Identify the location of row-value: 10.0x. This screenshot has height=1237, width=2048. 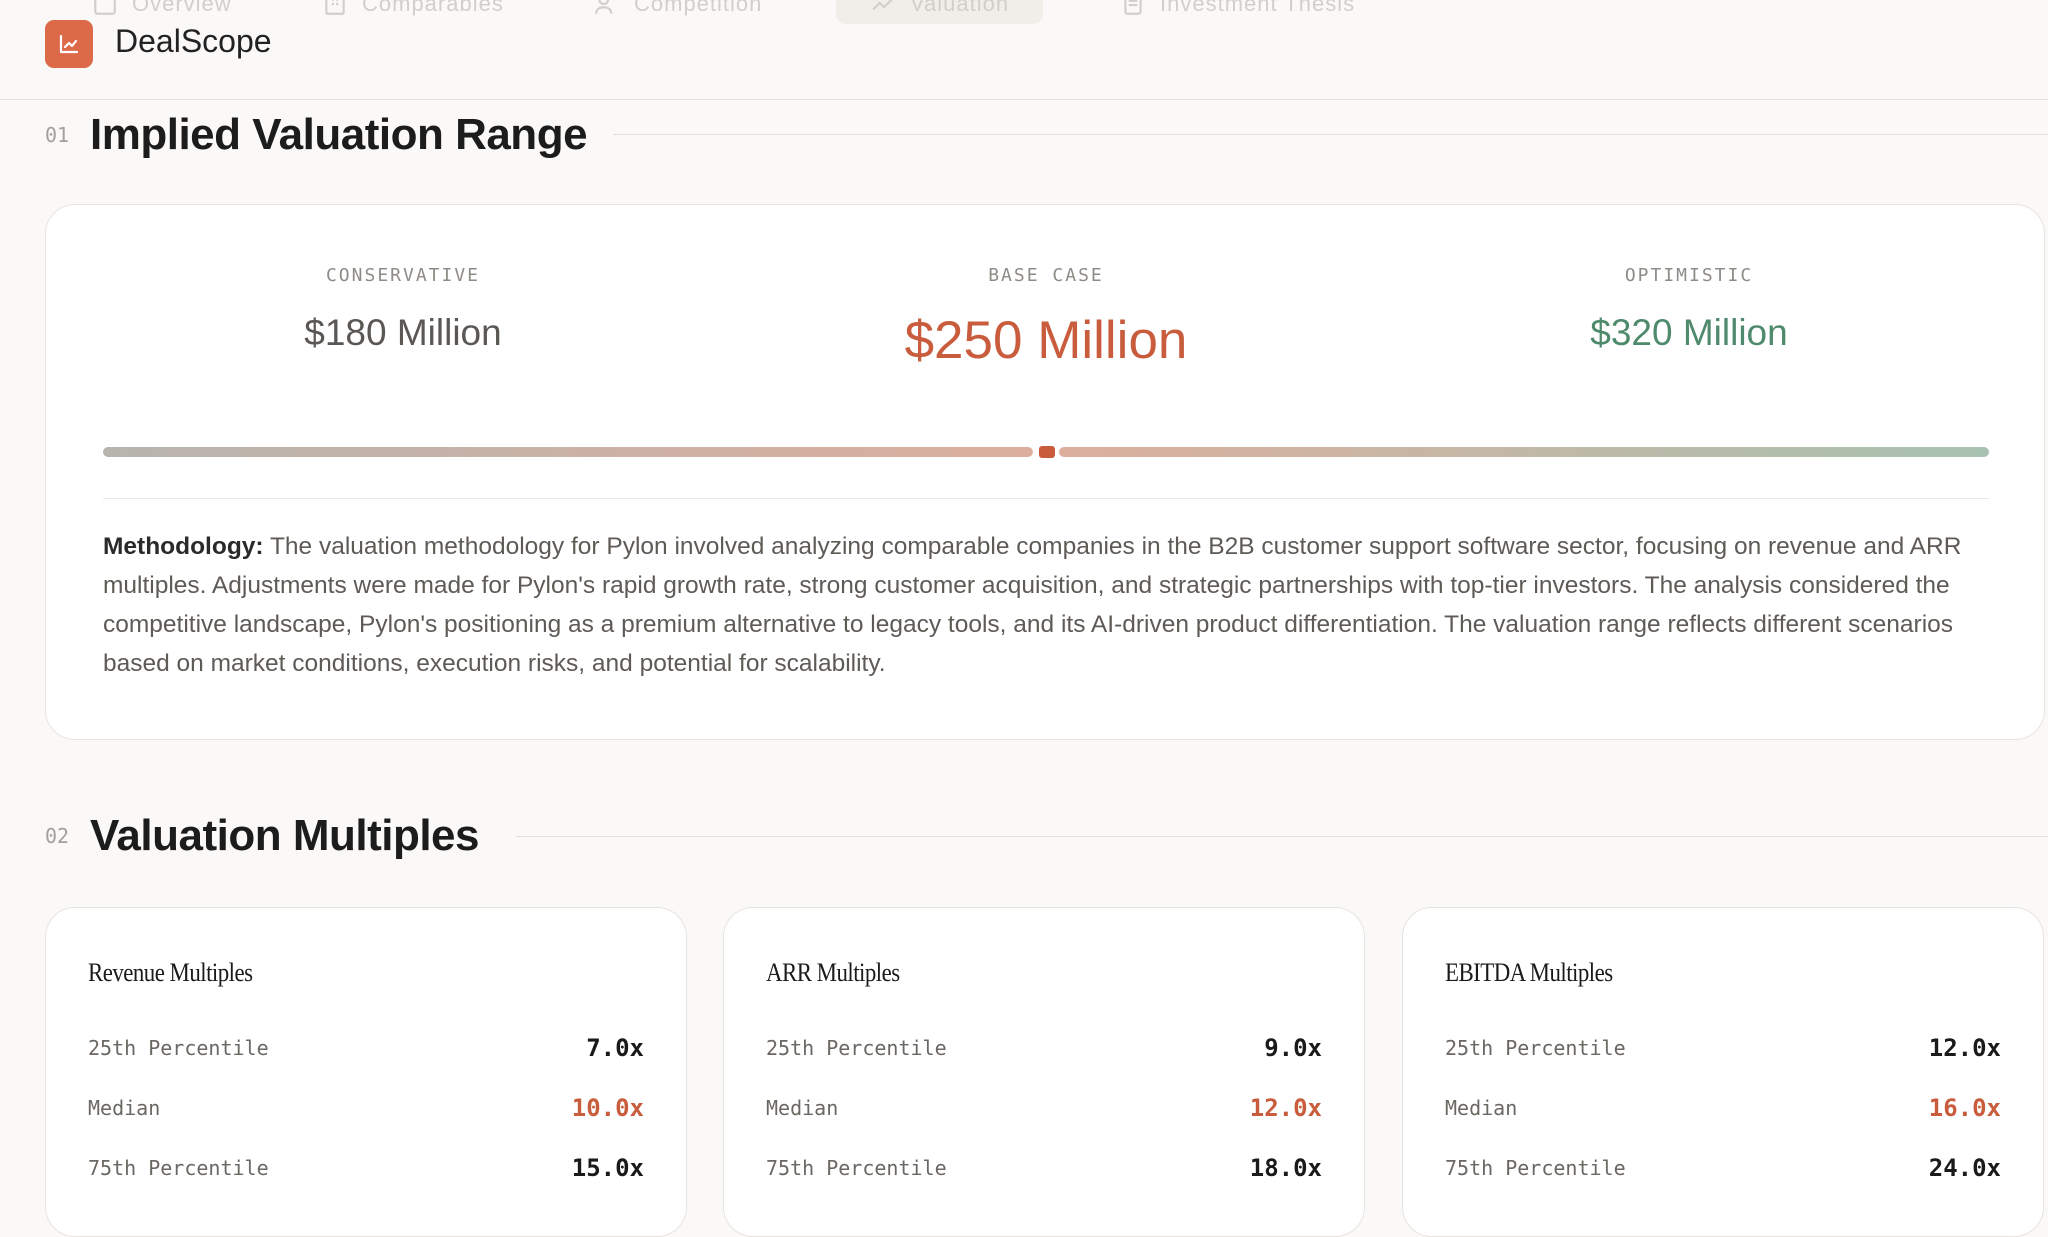
(607, 1108).